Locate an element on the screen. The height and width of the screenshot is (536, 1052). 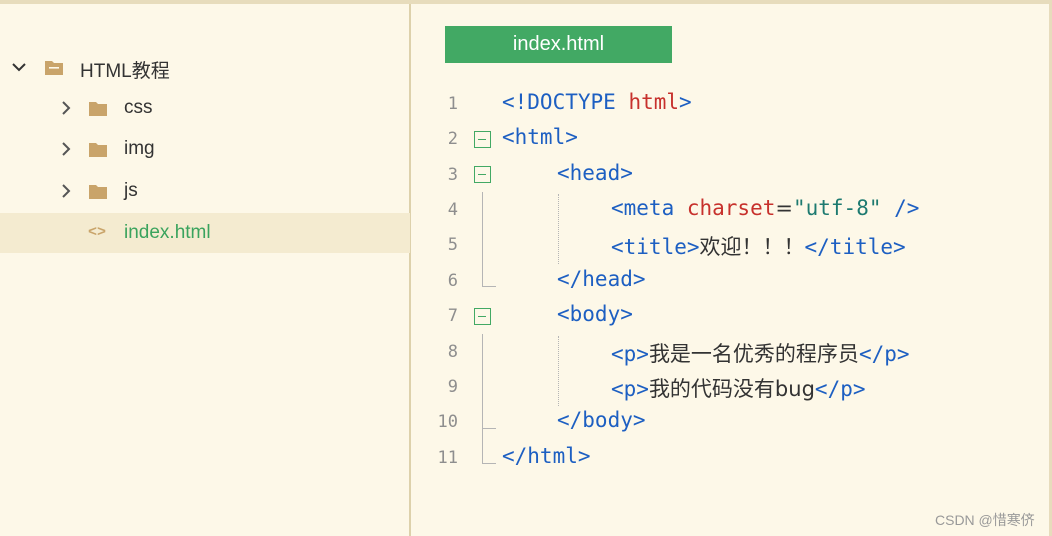
code-token: = is located at coordinates (784, 208).